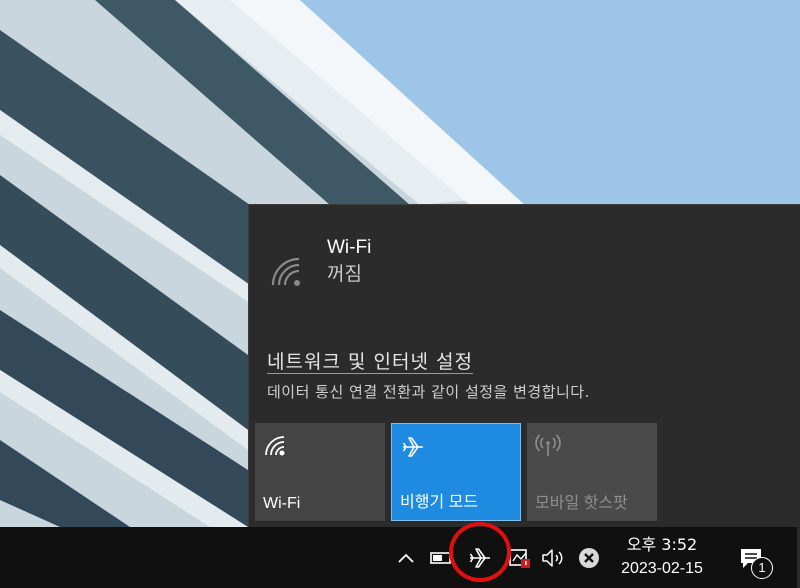  What do you see at coordinates (349, 247) in the screenshot?
I see `wifi-network-name: Wi-Fi` at bounding box center [349, 247].